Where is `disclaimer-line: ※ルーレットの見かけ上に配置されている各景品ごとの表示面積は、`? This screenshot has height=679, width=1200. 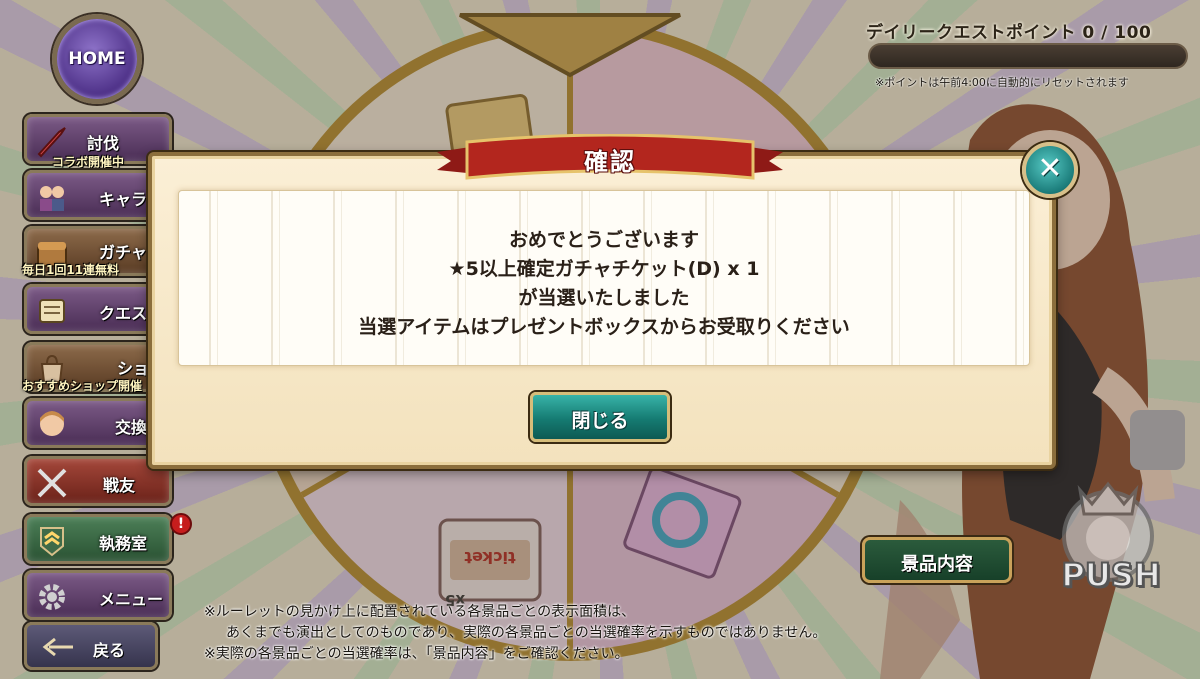
disclaimer-line: ※ルーレットの見かけ上に配置されている各景品ごとの表示面積は、 is located at coordinates (420, 612).